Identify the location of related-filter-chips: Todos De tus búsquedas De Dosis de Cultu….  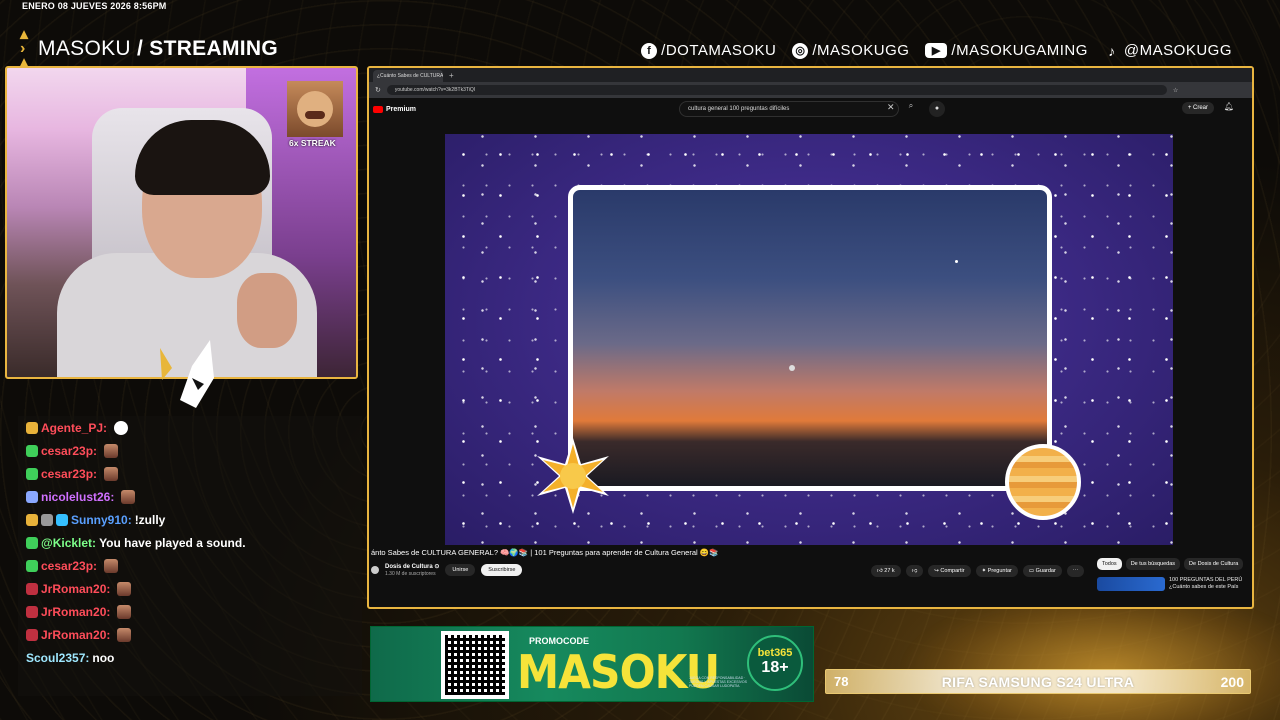
(1170, 564).